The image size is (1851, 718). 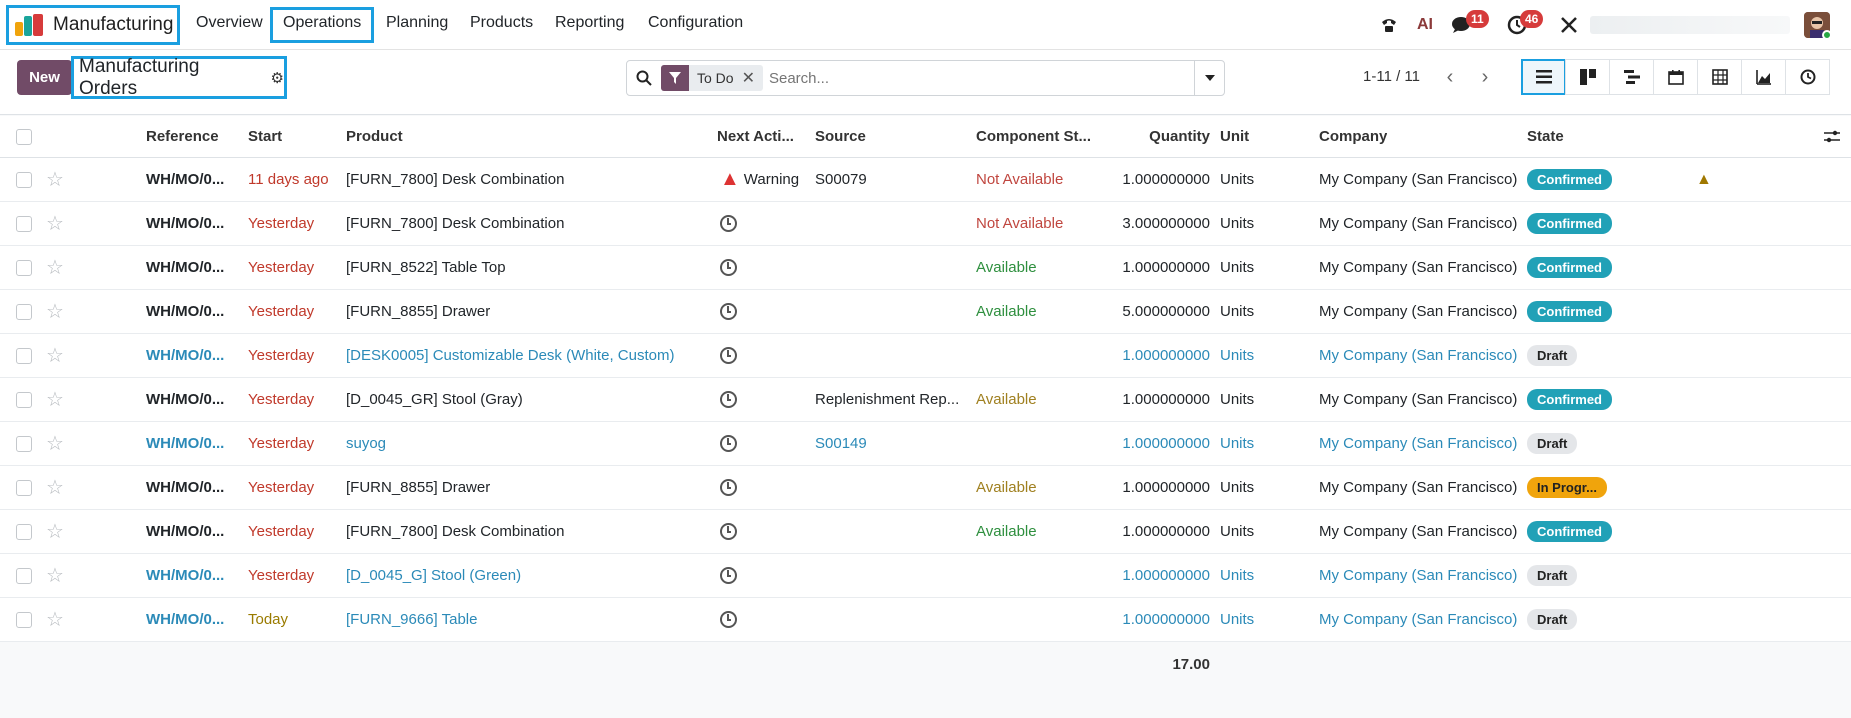 What do you see at coordinates (1485, 77) in the screenshot?
I see `pager-next-icon: ›` at bounding box center [1485, 77].